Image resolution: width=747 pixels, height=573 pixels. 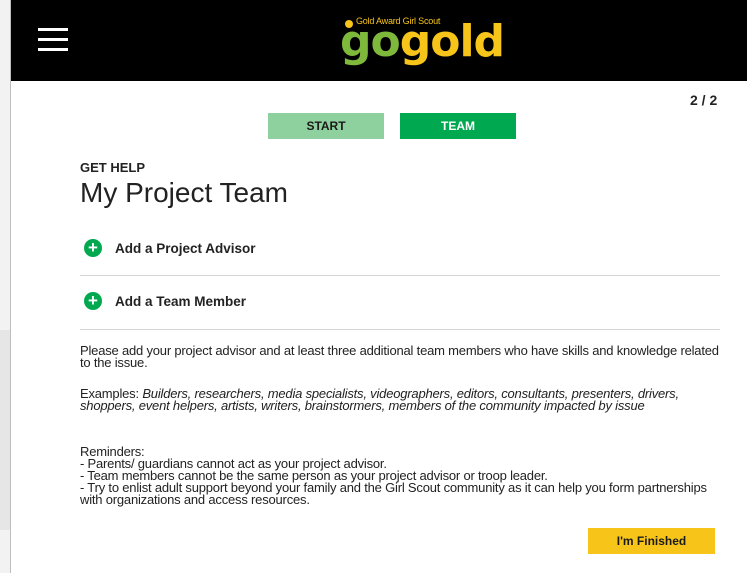 I want to click on add-team-member-button: + Add a Team Member, so click(x=400, y=303).